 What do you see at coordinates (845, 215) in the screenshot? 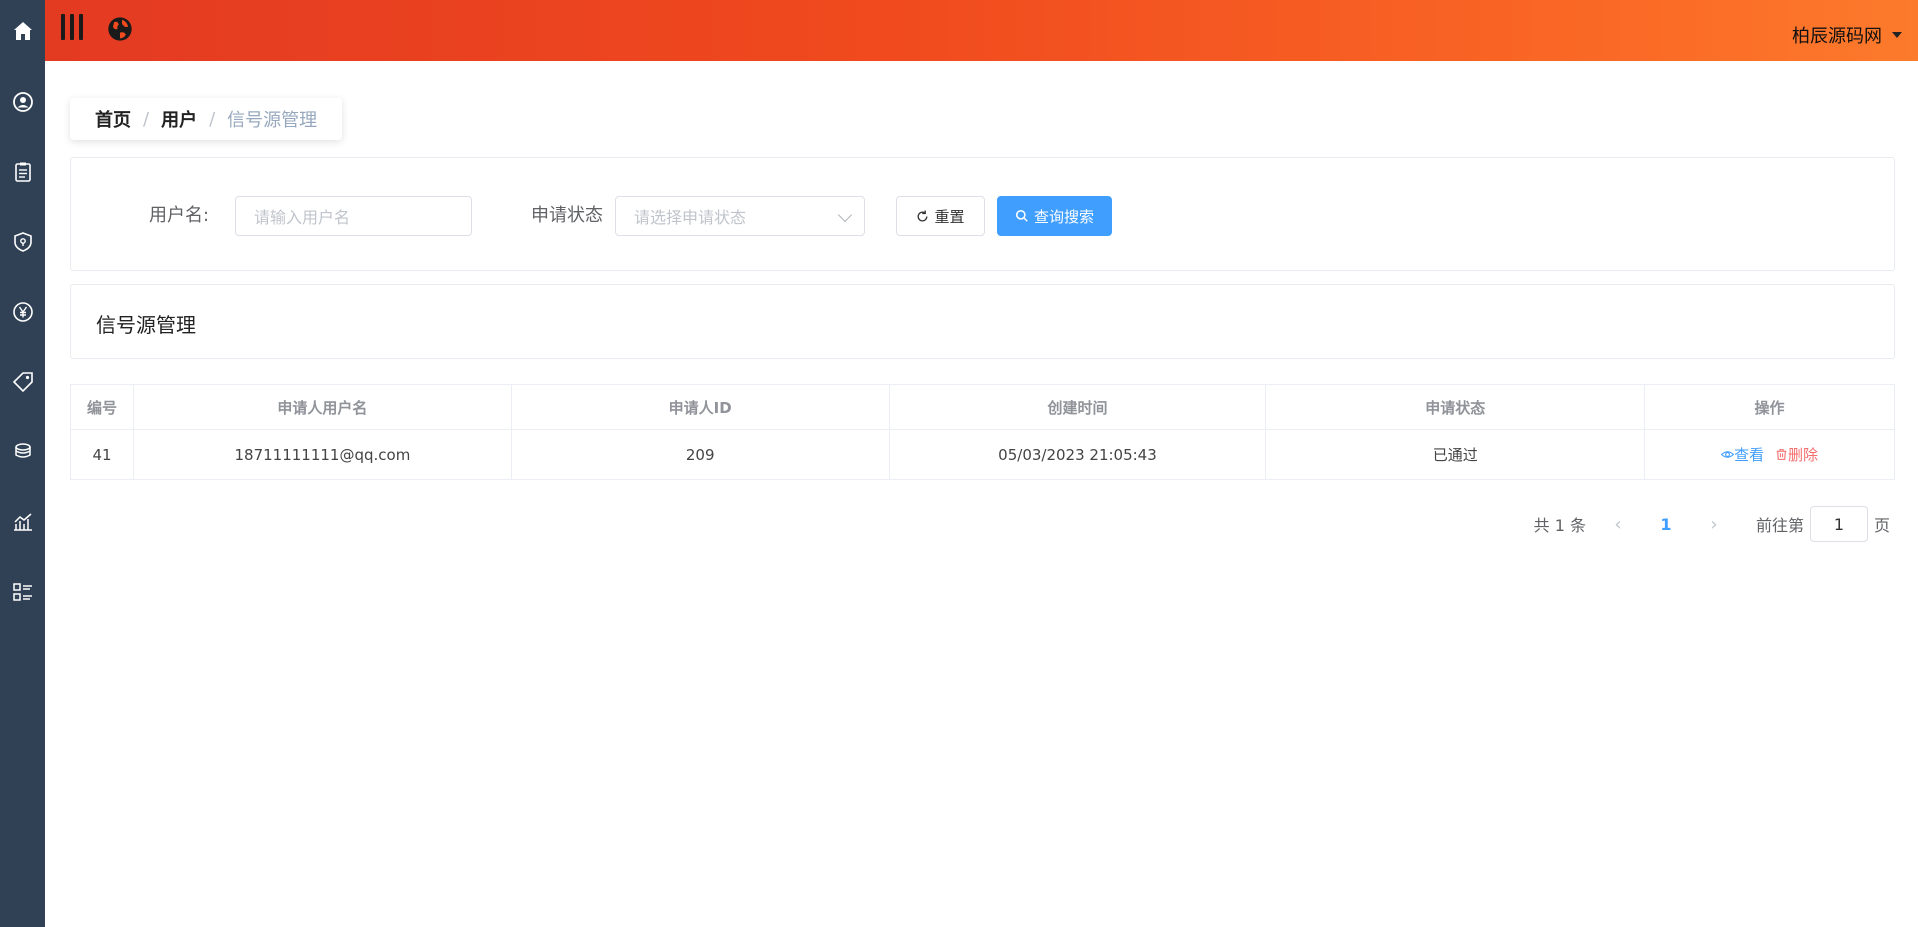
I see `chevron-down-icon` at bounding box center [845, 215].